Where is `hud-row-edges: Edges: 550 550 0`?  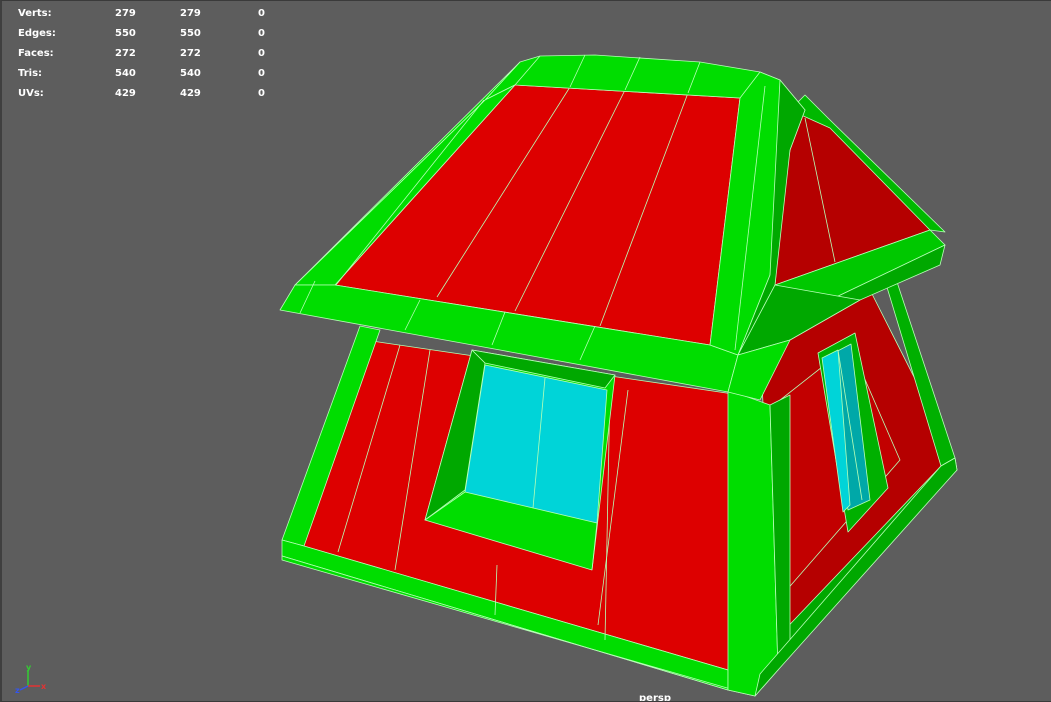 hud-row-edges: Edges: 550 550 0 is located at coordinates (148, 34).